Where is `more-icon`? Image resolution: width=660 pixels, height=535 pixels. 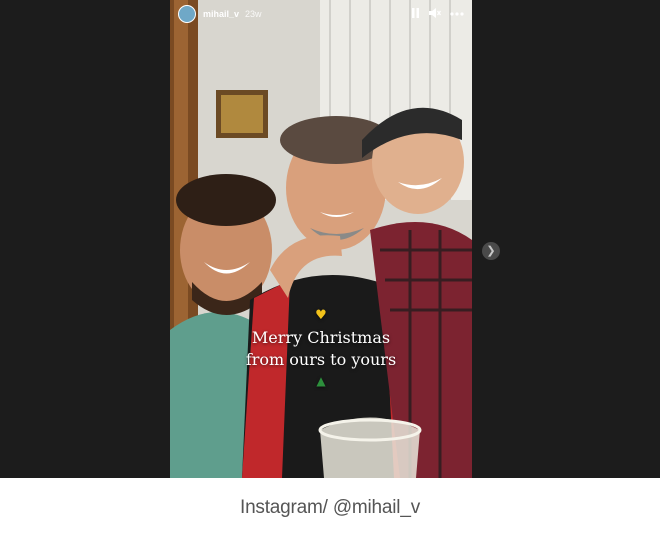
more-icon is located at coordinates (457, 14).